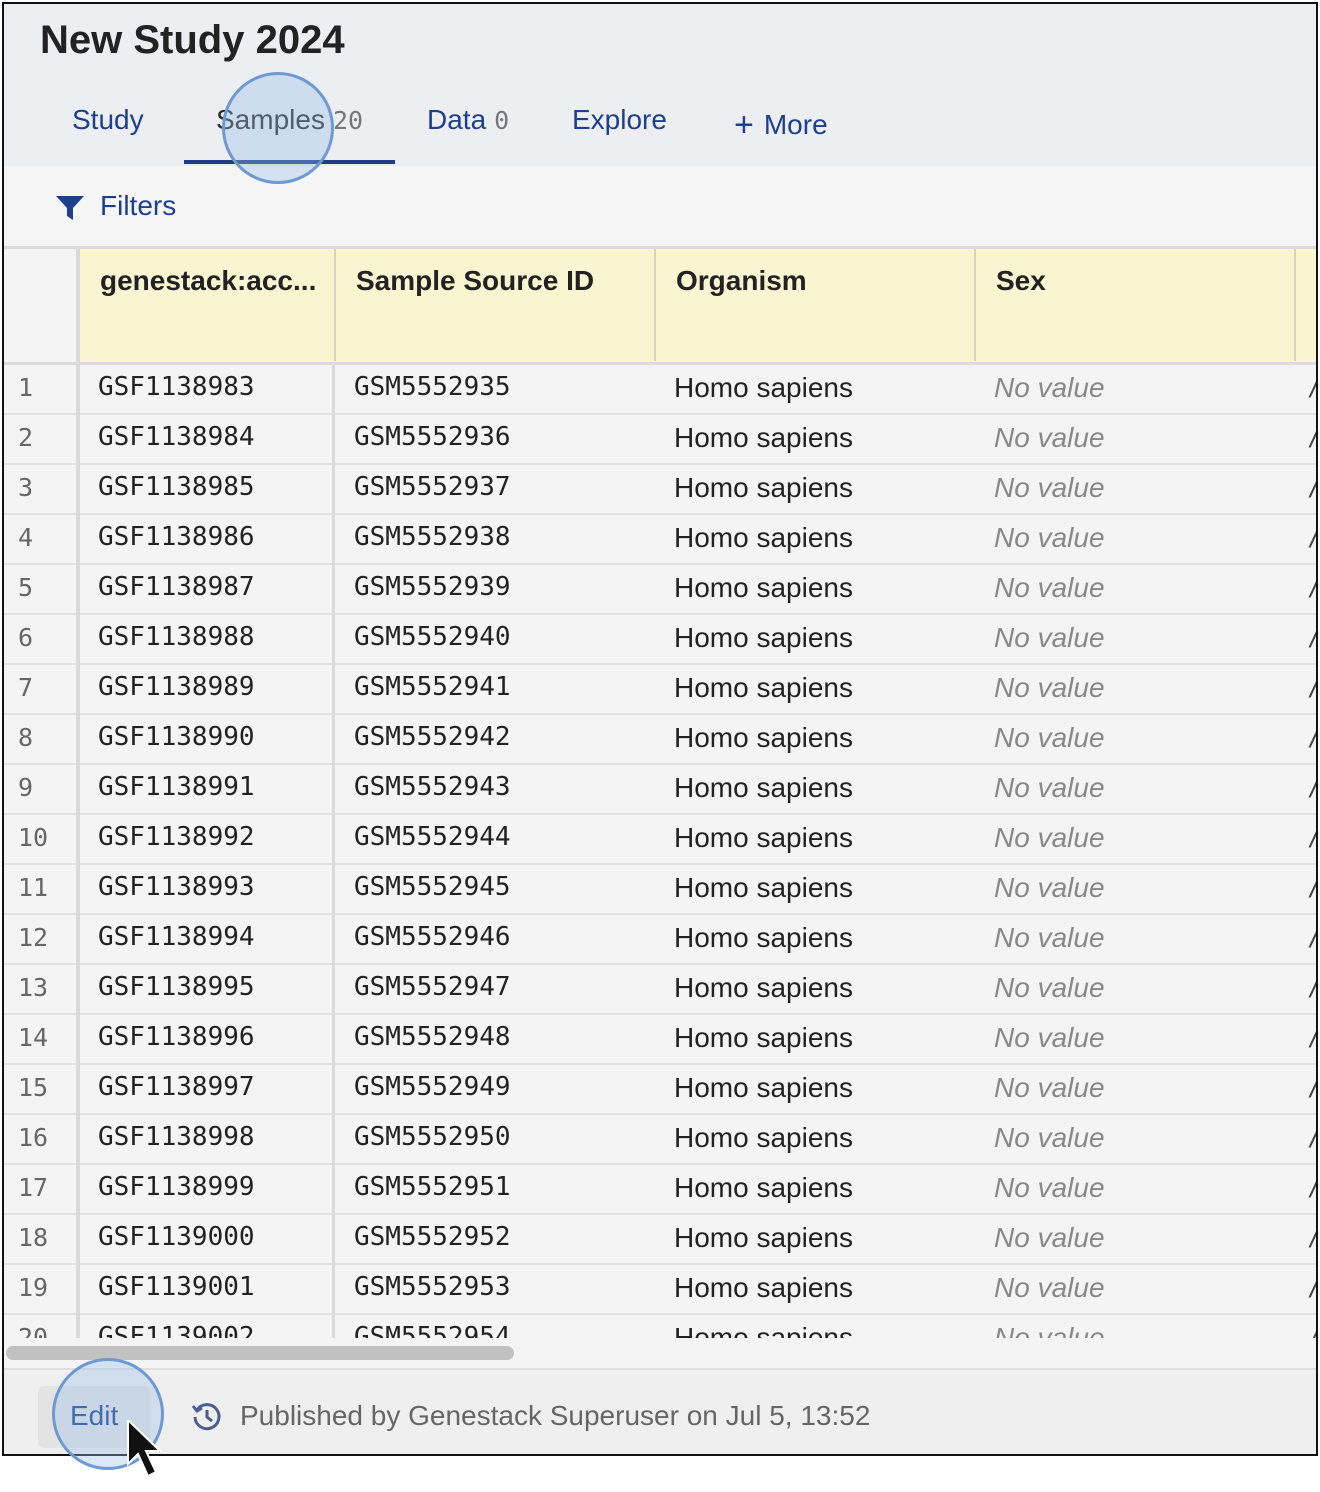 The height and width of the screenshot is (1492, 1320). Describe the element at coordinates (176, 987) in the screenshot. I see `accession-cell: GSF1138995` at that location.